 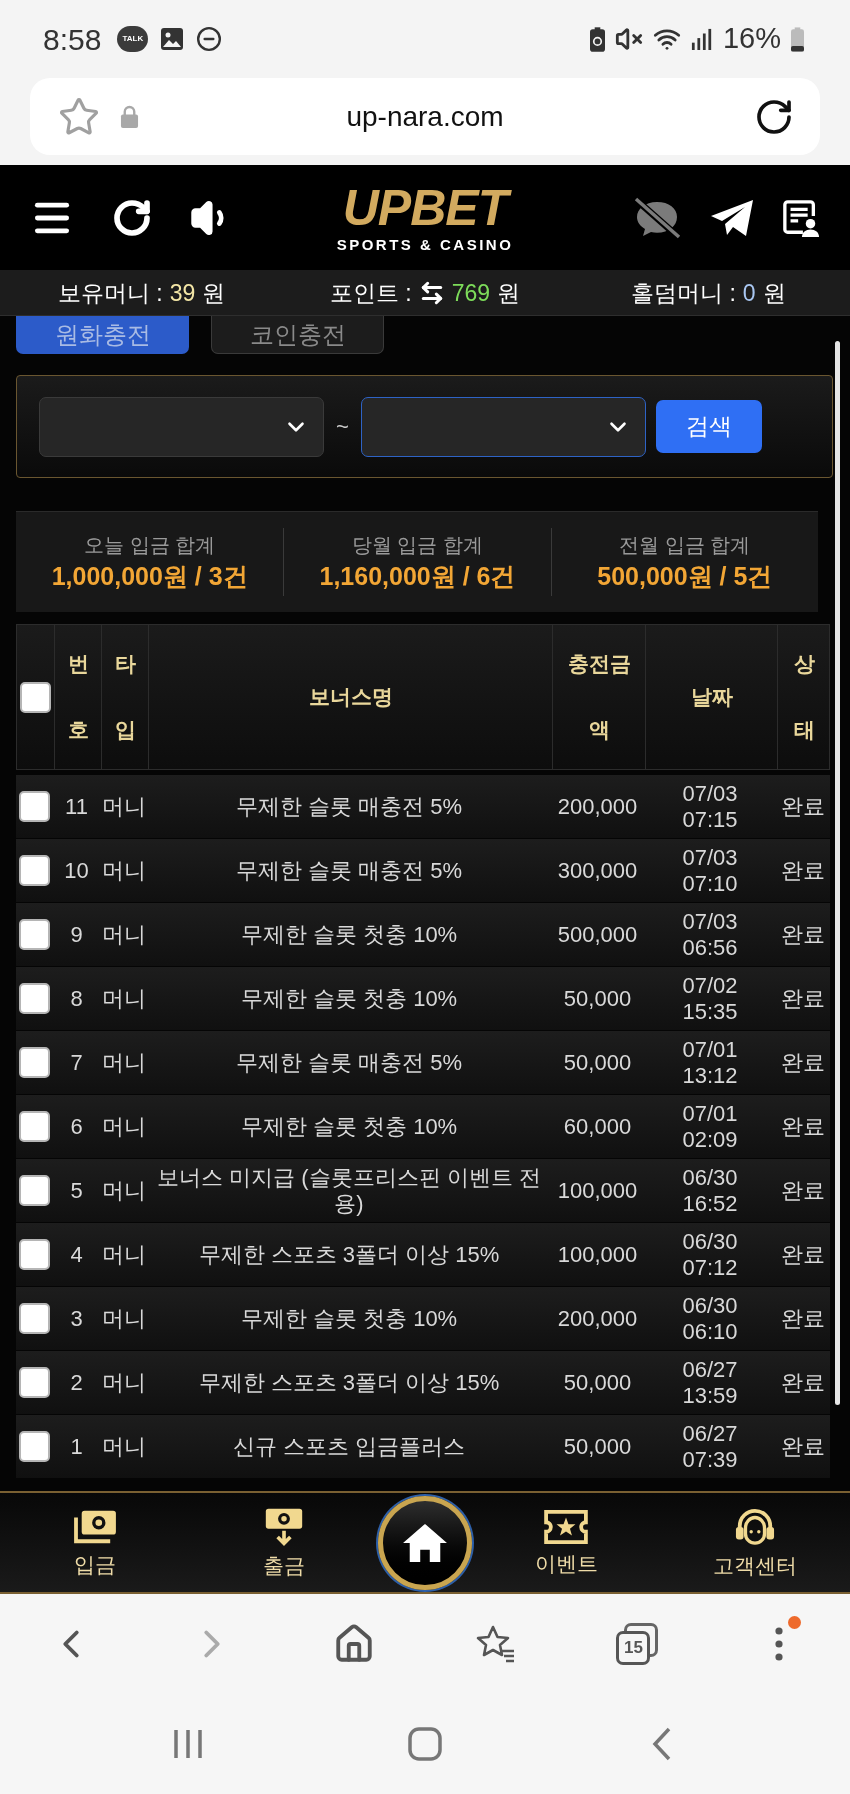 I want to click on tab: 코인충전, so click(x=297, y=335).